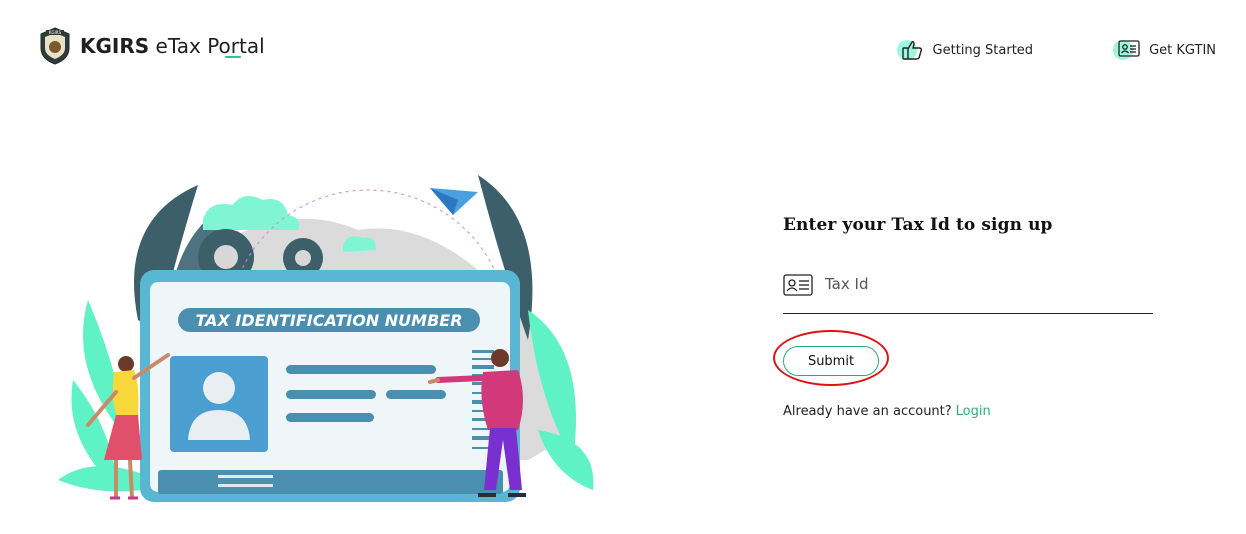 The height and width of the screenshot is (534, 1246). I want to click on kgirs-logo: KGIRS, so click(55, 46).